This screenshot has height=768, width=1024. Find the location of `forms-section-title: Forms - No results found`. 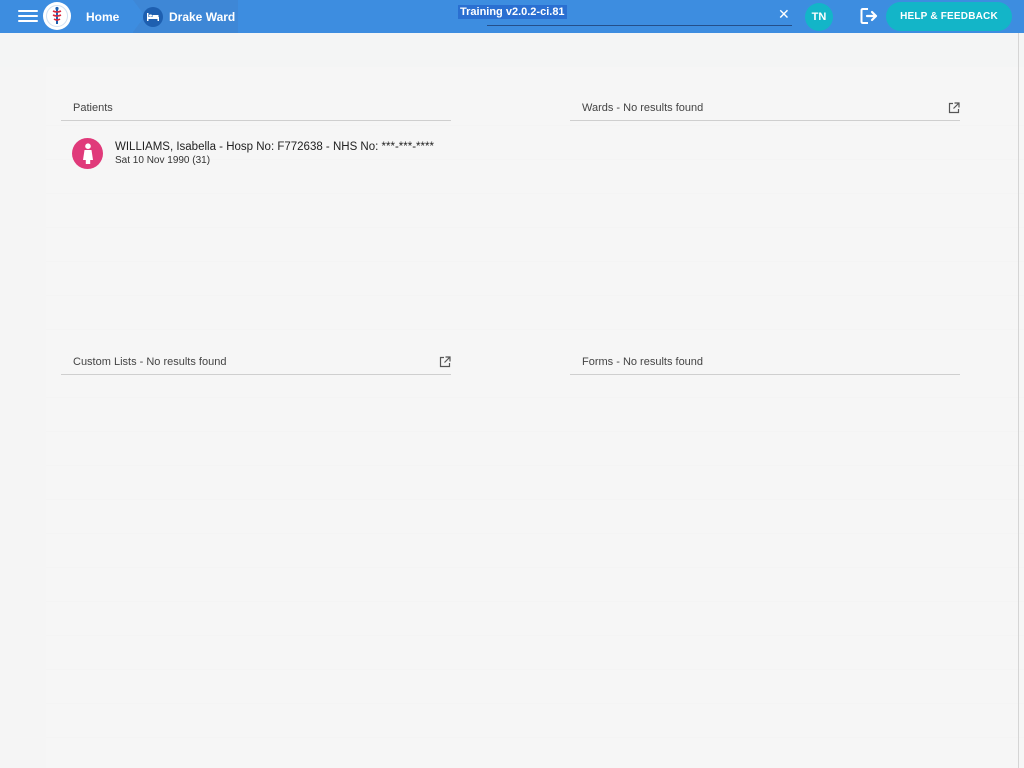

forms-section-title: Forms - No results found is located at coordinates (765, 365).